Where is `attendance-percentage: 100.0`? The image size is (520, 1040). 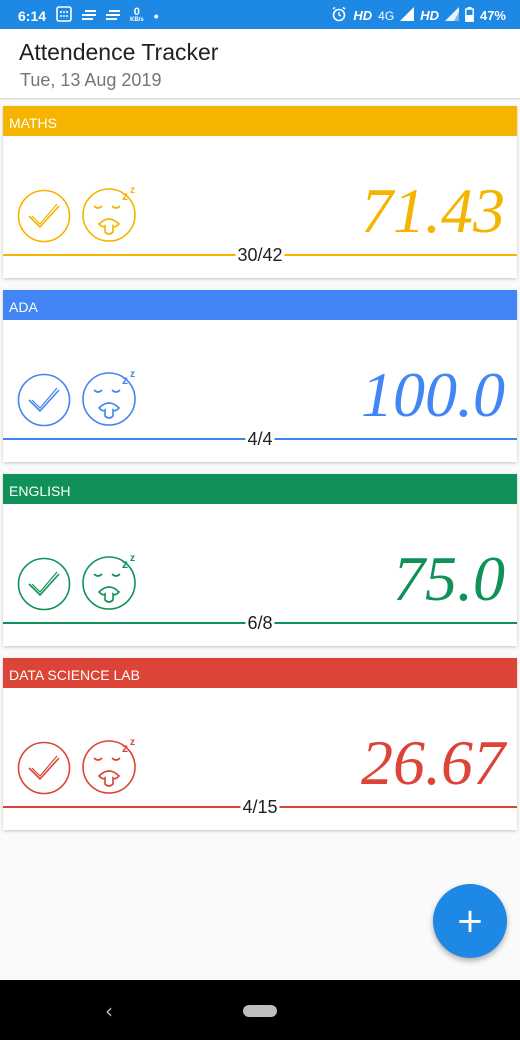
attendance-percentage: 100.0 is located at coordinates (433, 394).